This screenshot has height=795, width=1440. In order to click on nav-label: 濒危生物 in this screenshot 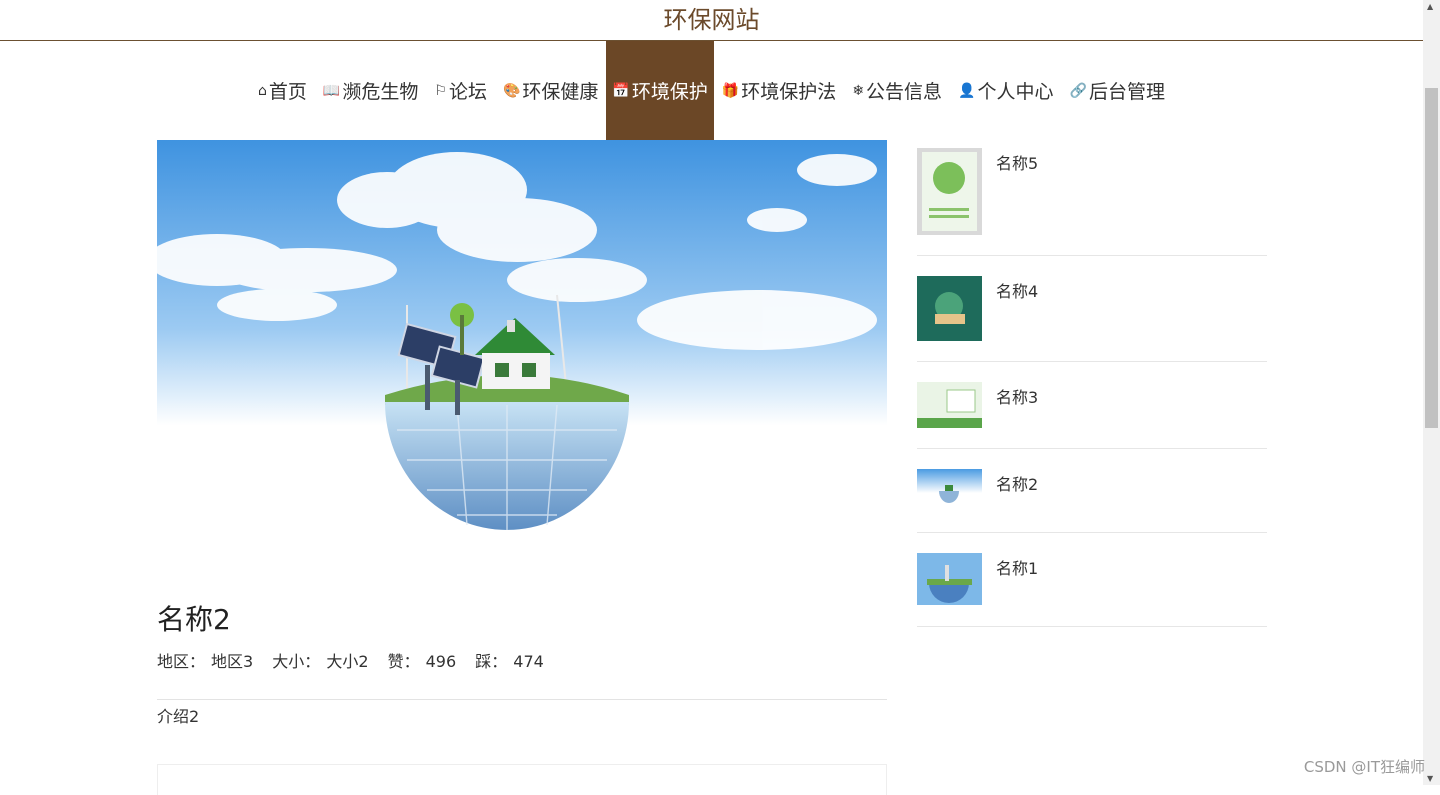, I will do `click(380, 92)`.